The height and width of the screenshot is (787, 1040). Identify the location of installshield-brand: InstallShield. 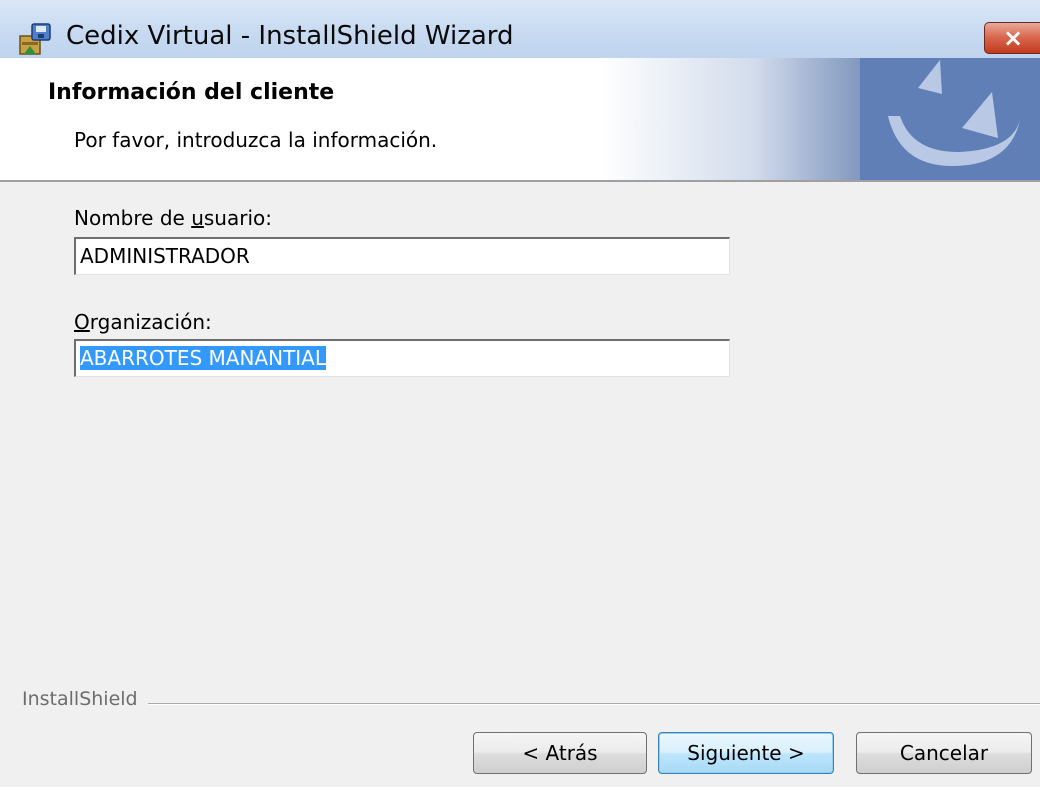
(80, 699).